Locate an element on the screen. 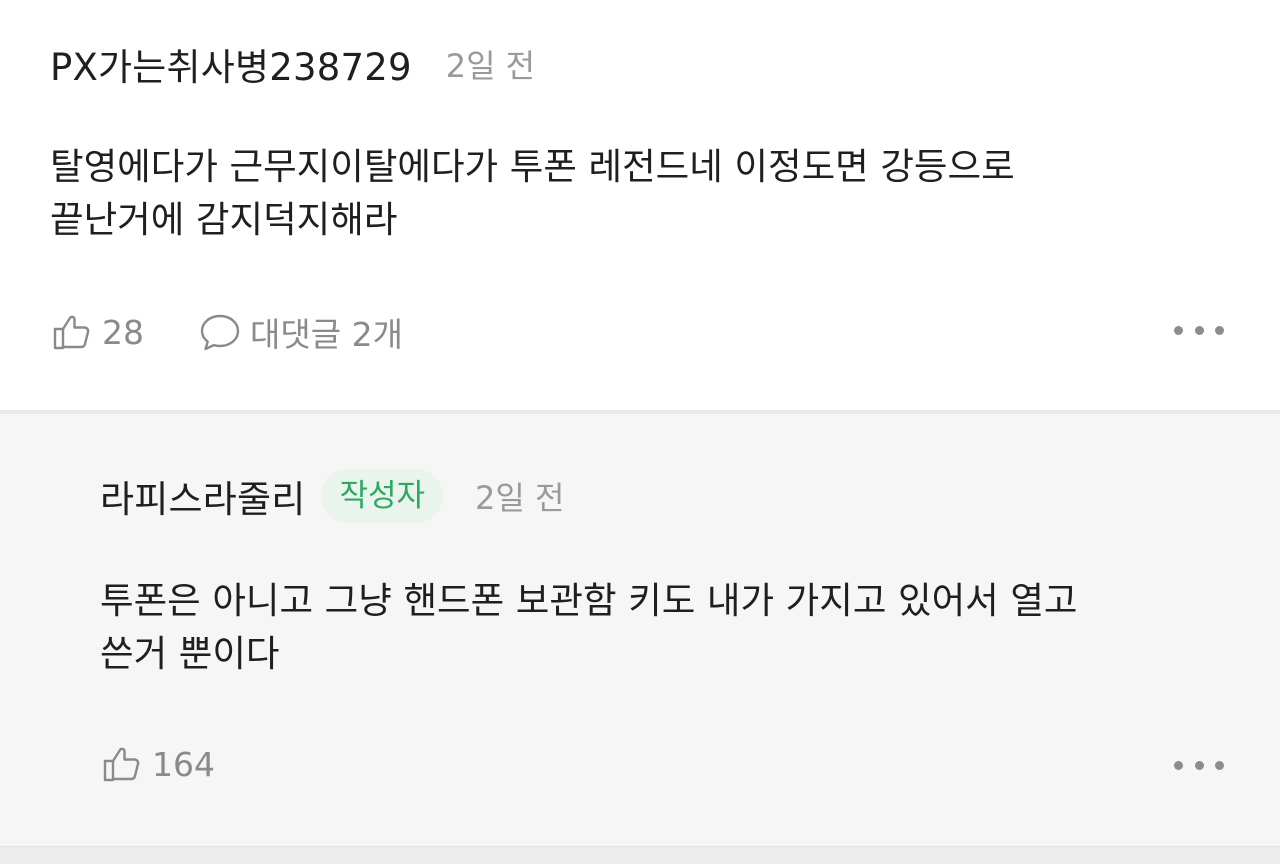 This screenshot has width=1280, height=864. reply-header: 라피스라줄리 작성자 2일 전 is located at coordinates (332, 496).